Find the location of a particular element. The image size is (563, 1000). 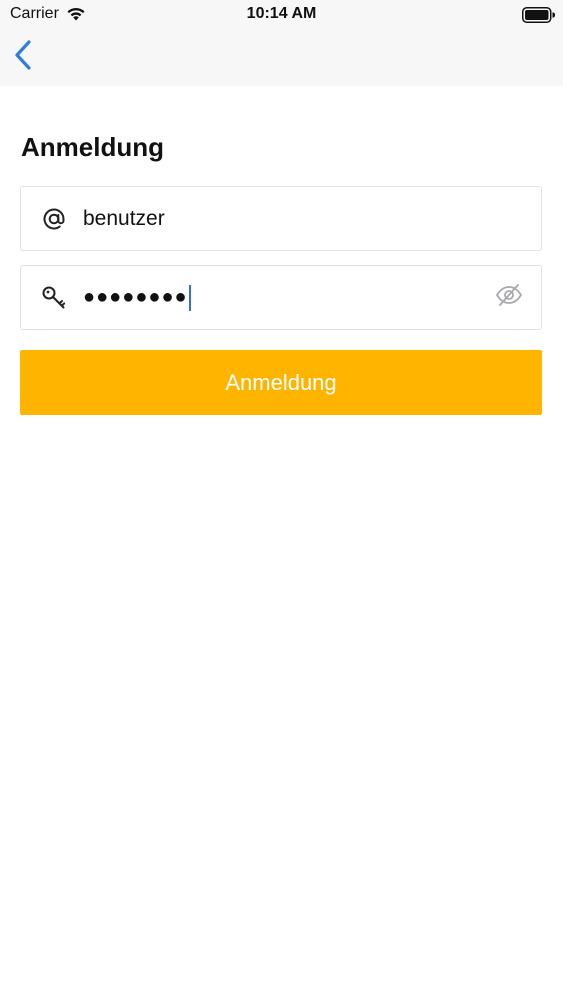

login-button: Anmeldung is located at coordinates (281, 382).